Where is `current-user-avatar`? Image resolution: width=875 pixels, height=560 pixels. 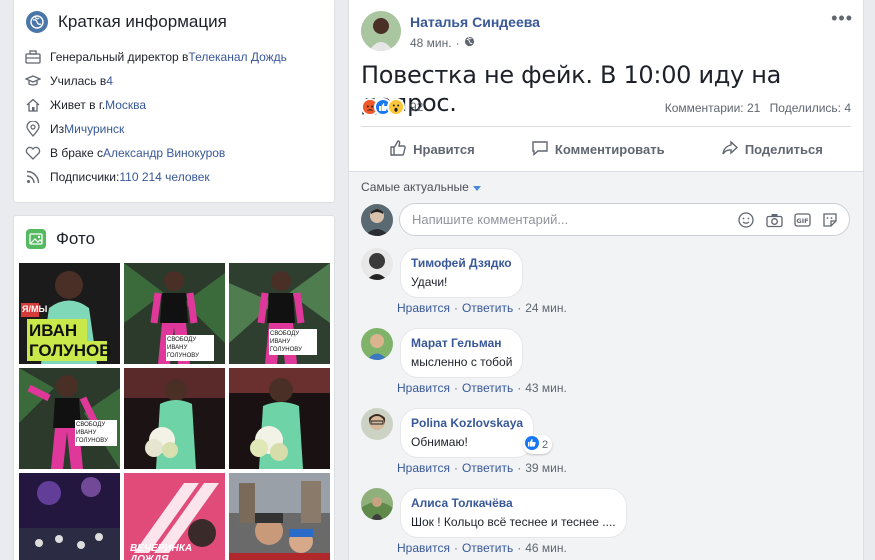 current-user-avatar is located at coordinates (377, 219).